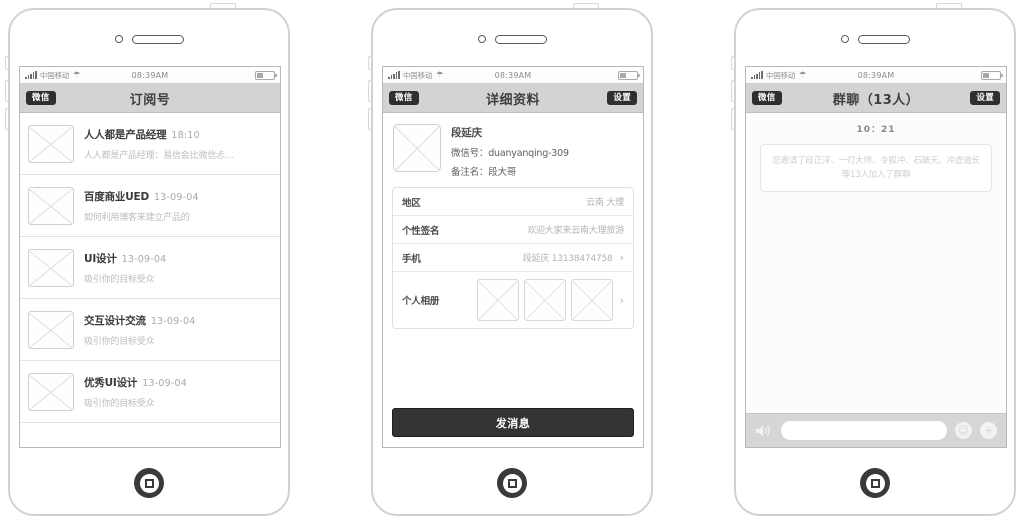 Image resolution: width=1024 pixels, height=524 pixels. Describe the element at coordinates (876, 168) in the screenshot. I see `system-message-bubble: 您邀请了段正淳、一灯大师、令狐冲、石破天、冲虚道长等13人加入了群聊` at that location.